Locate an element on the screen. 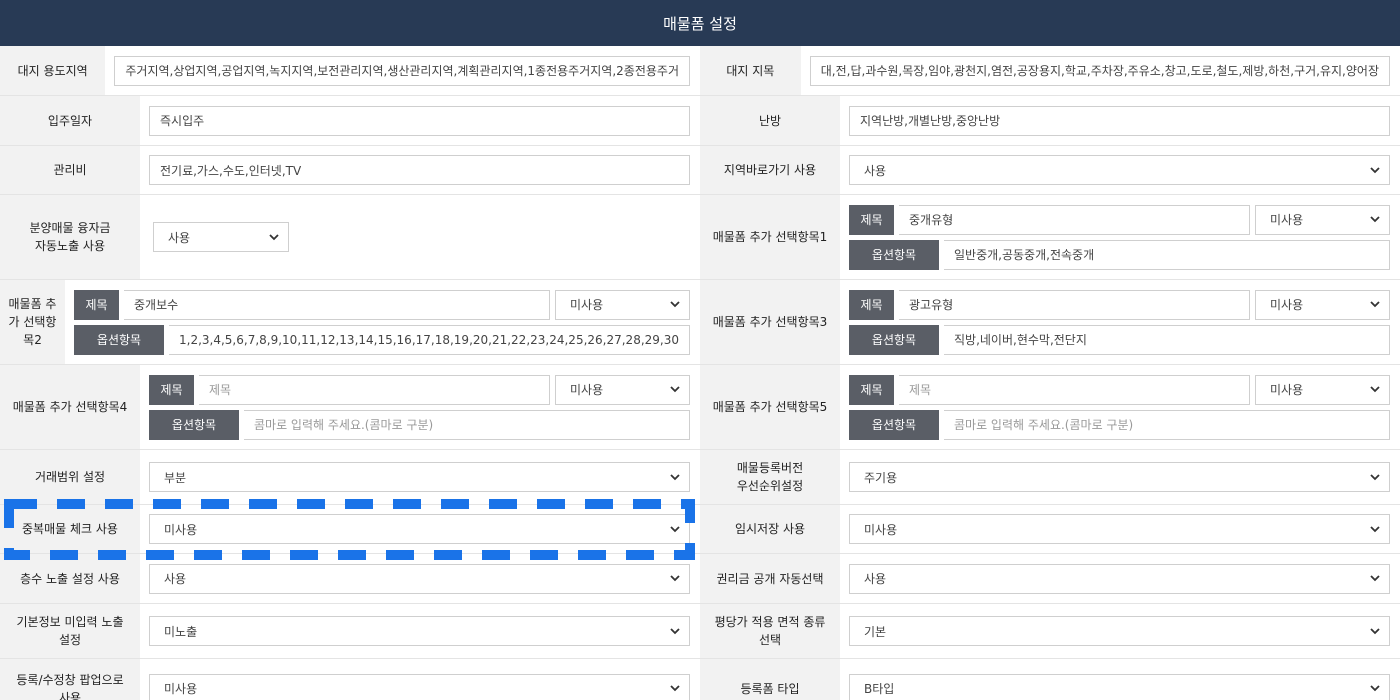 This screenshot has width=1400, height=700. field-label: 매물등록버전 우선순위설정 is located at coordinates (770, 477).